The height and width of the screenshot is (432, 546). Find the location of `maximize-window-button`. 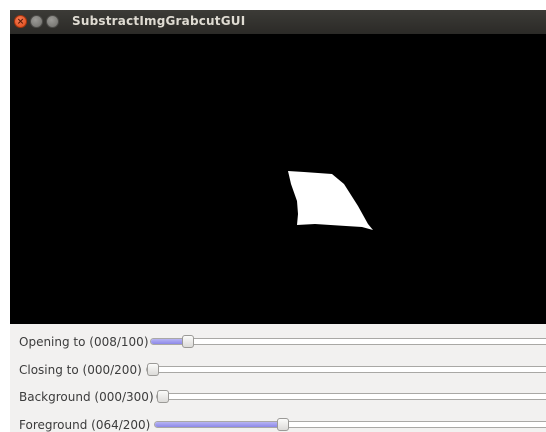

maximize-window-button is located at coordinates (52, 21).